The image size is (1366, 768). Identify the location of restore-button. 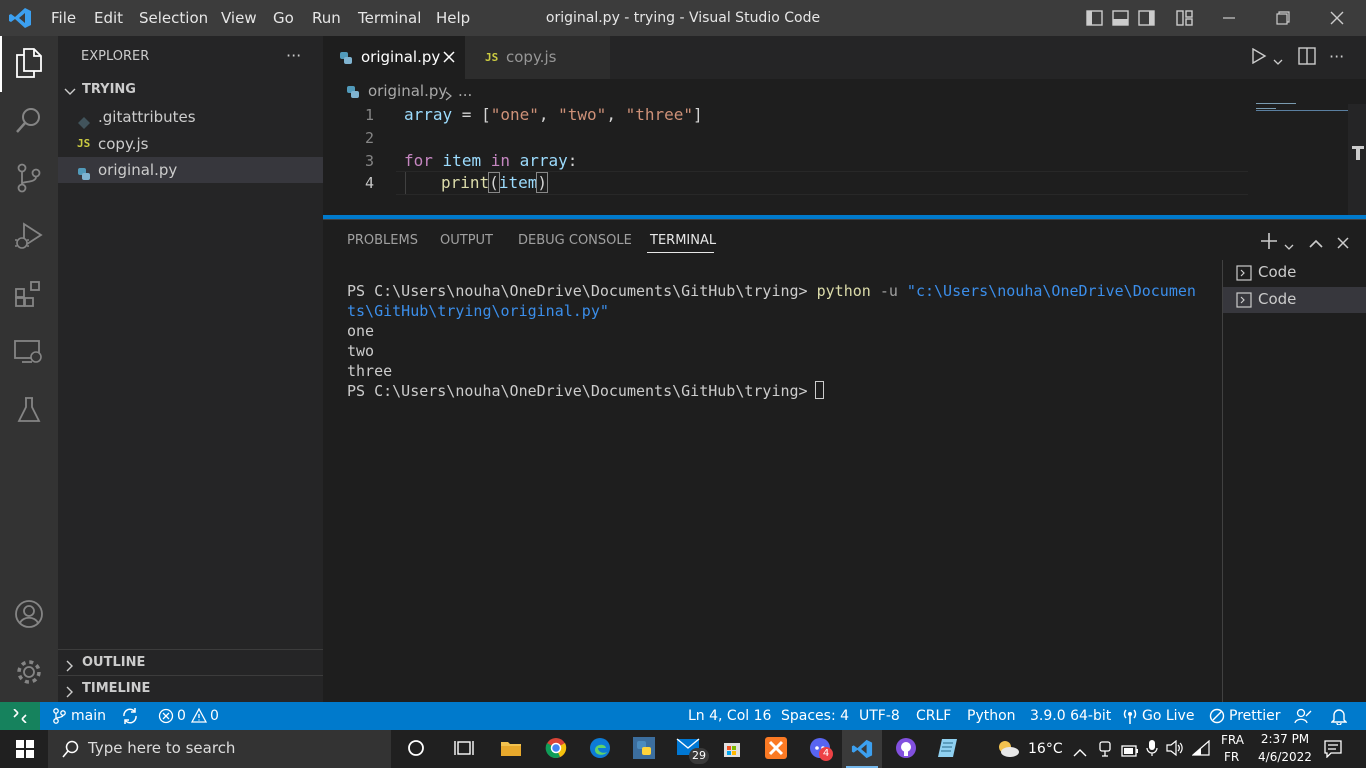
(1283, 18).